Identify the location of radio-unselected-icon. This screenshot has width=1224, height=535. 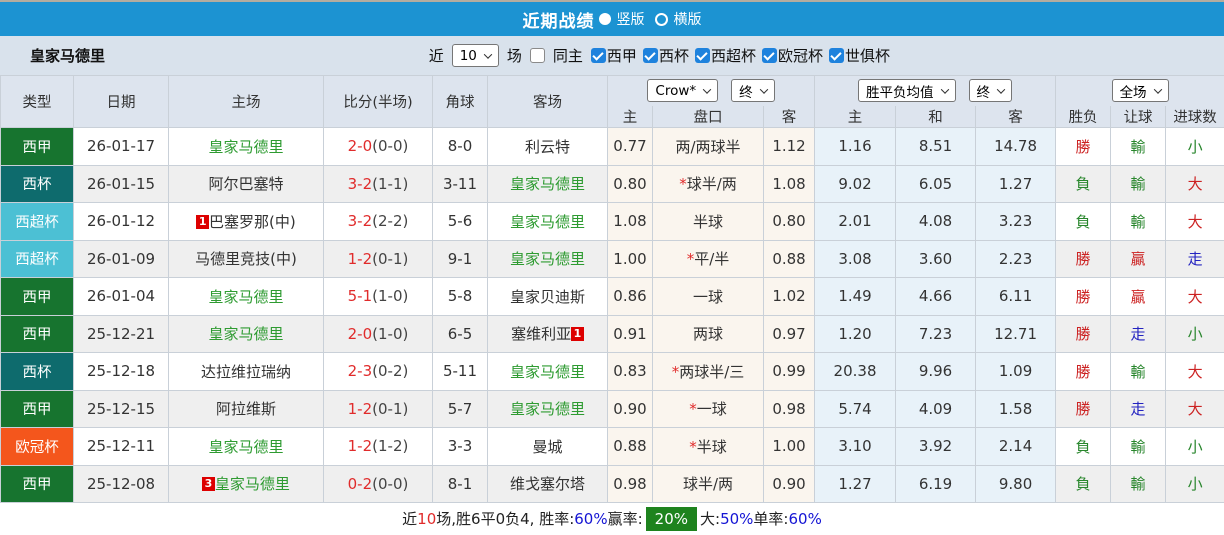
(661, 19).